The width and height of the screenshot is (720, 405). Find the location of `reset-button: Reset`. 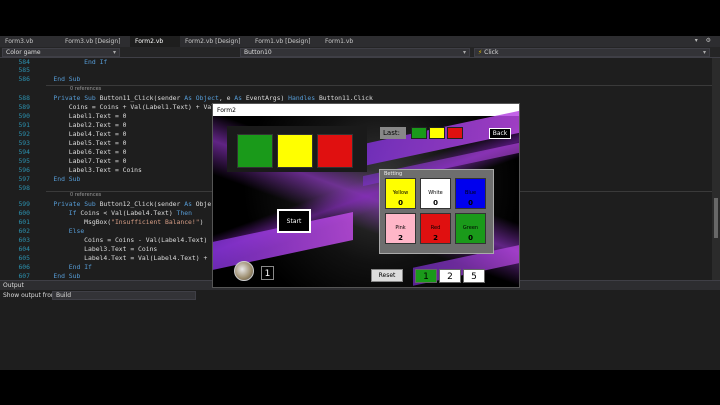

reset-button: Reset is located at coordinates (387, 275).